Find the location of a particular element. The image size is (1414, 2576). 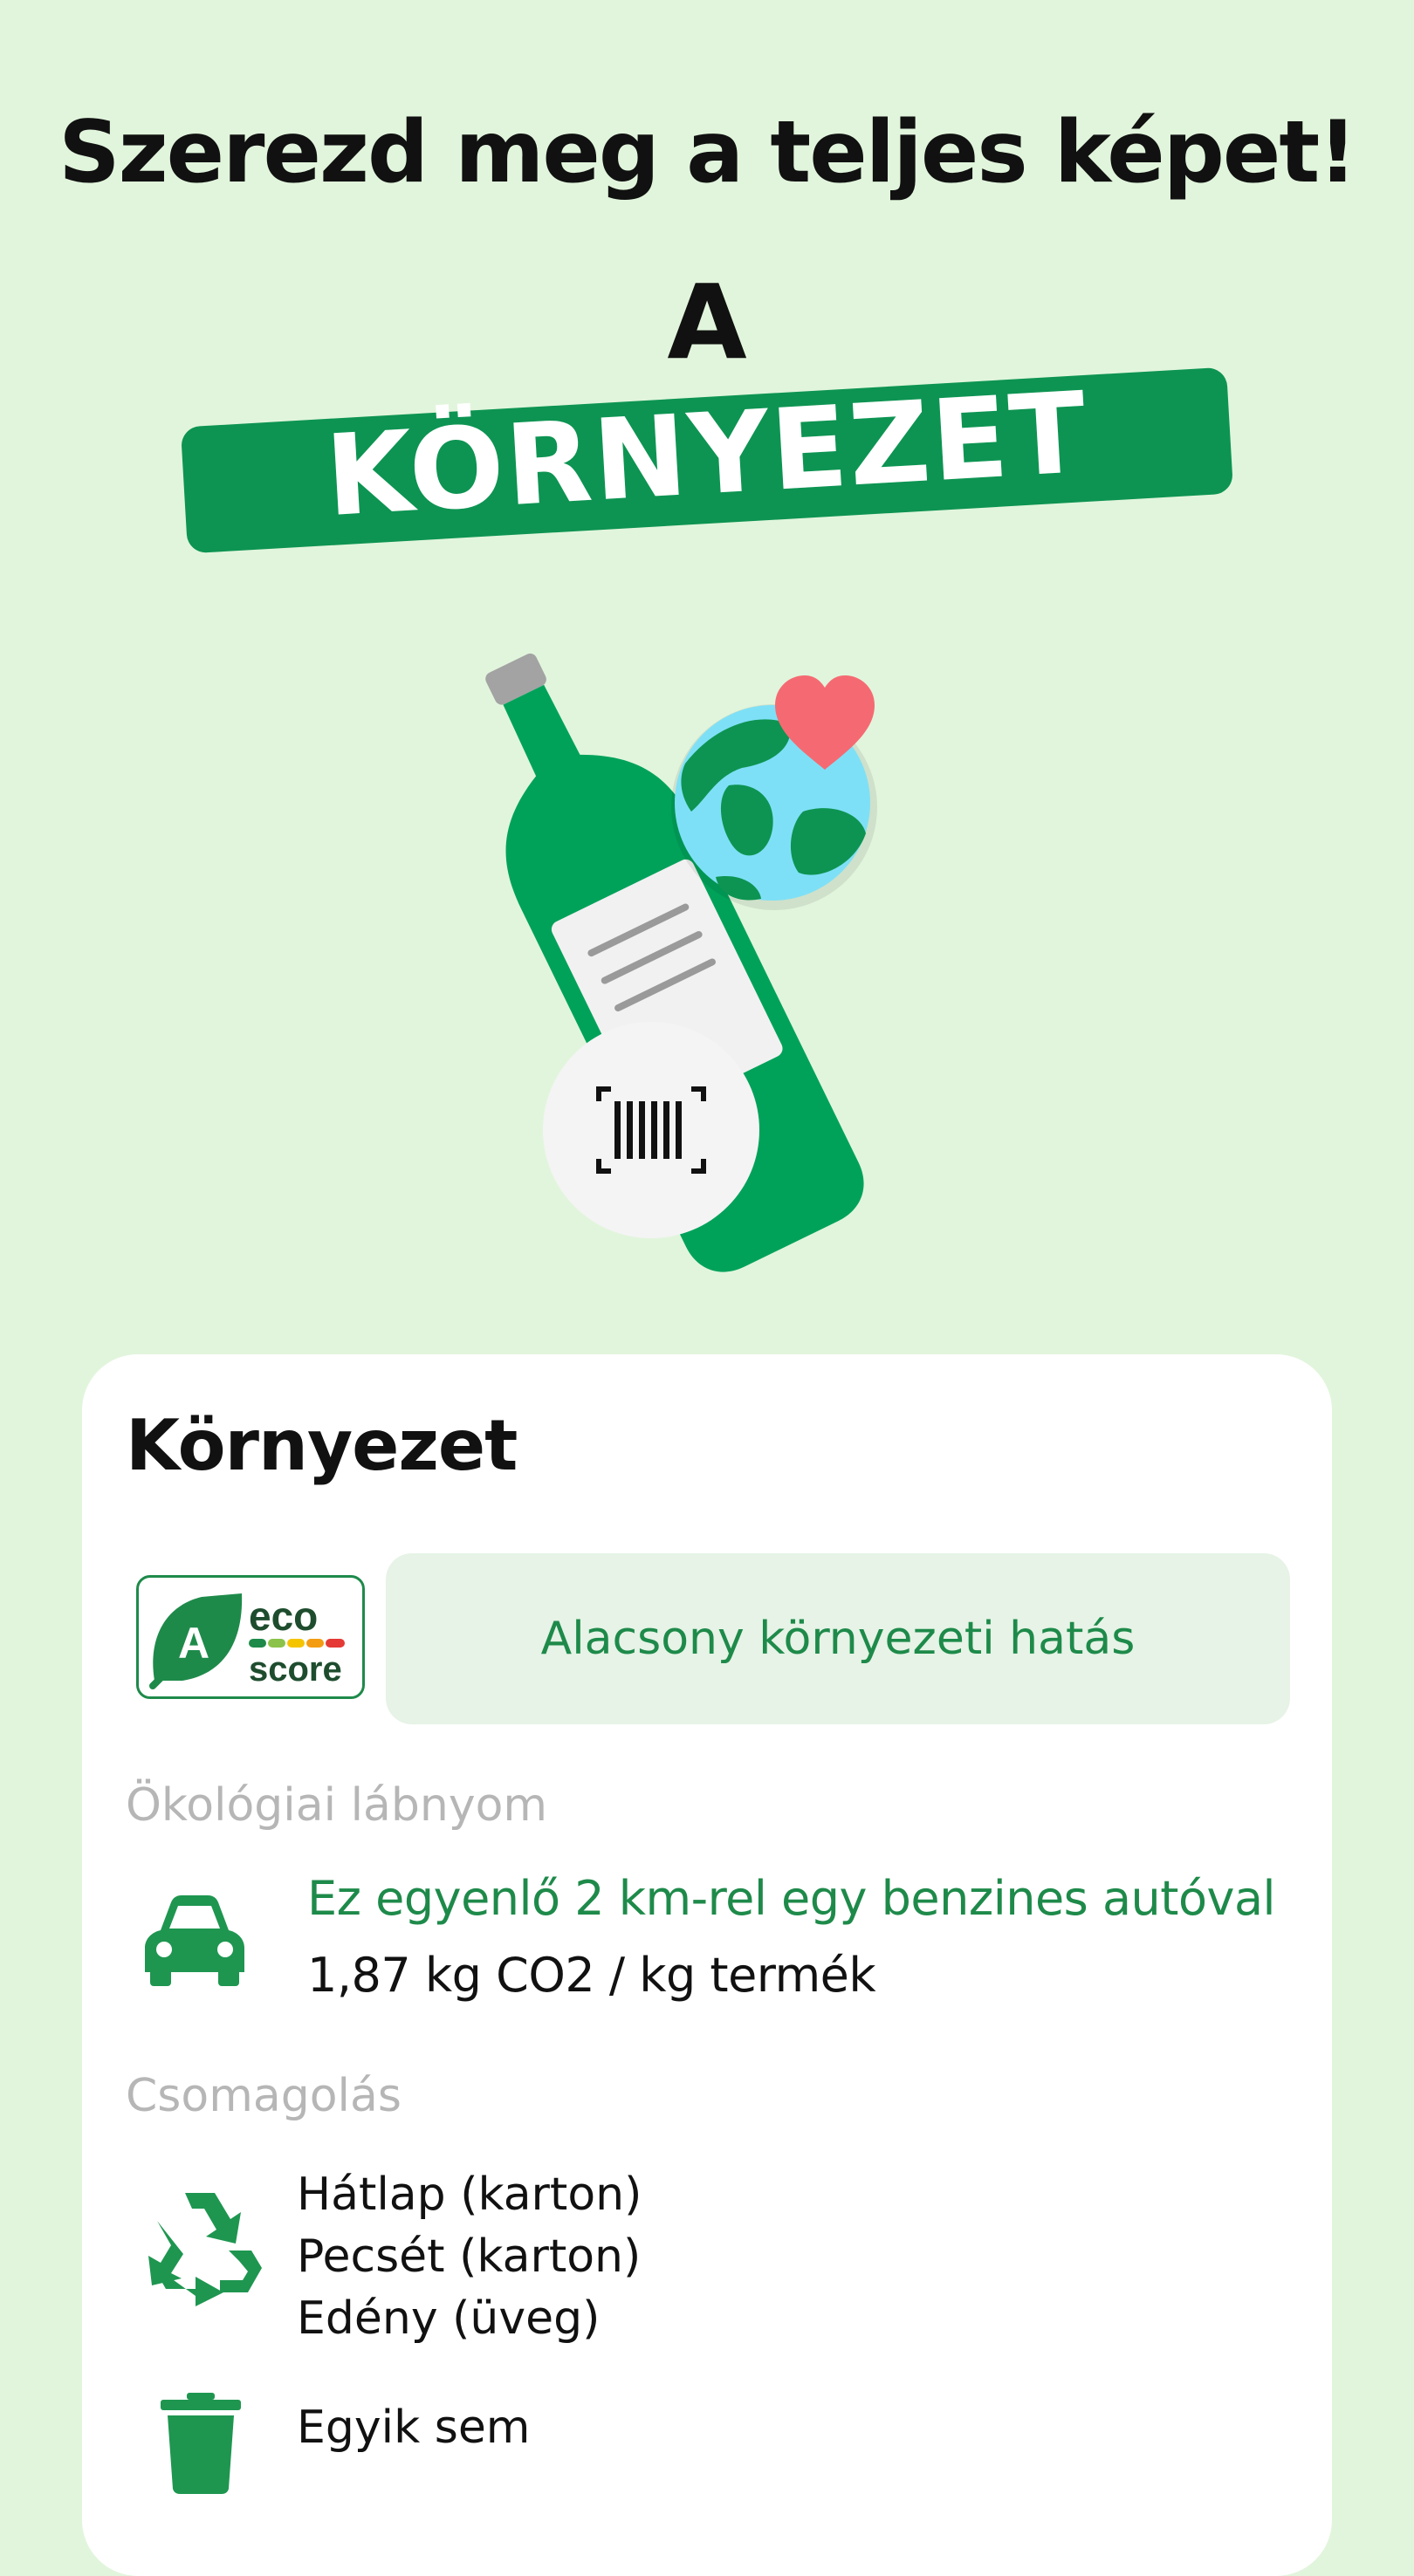

bottle-illustration is located at coordinates (681, 963).